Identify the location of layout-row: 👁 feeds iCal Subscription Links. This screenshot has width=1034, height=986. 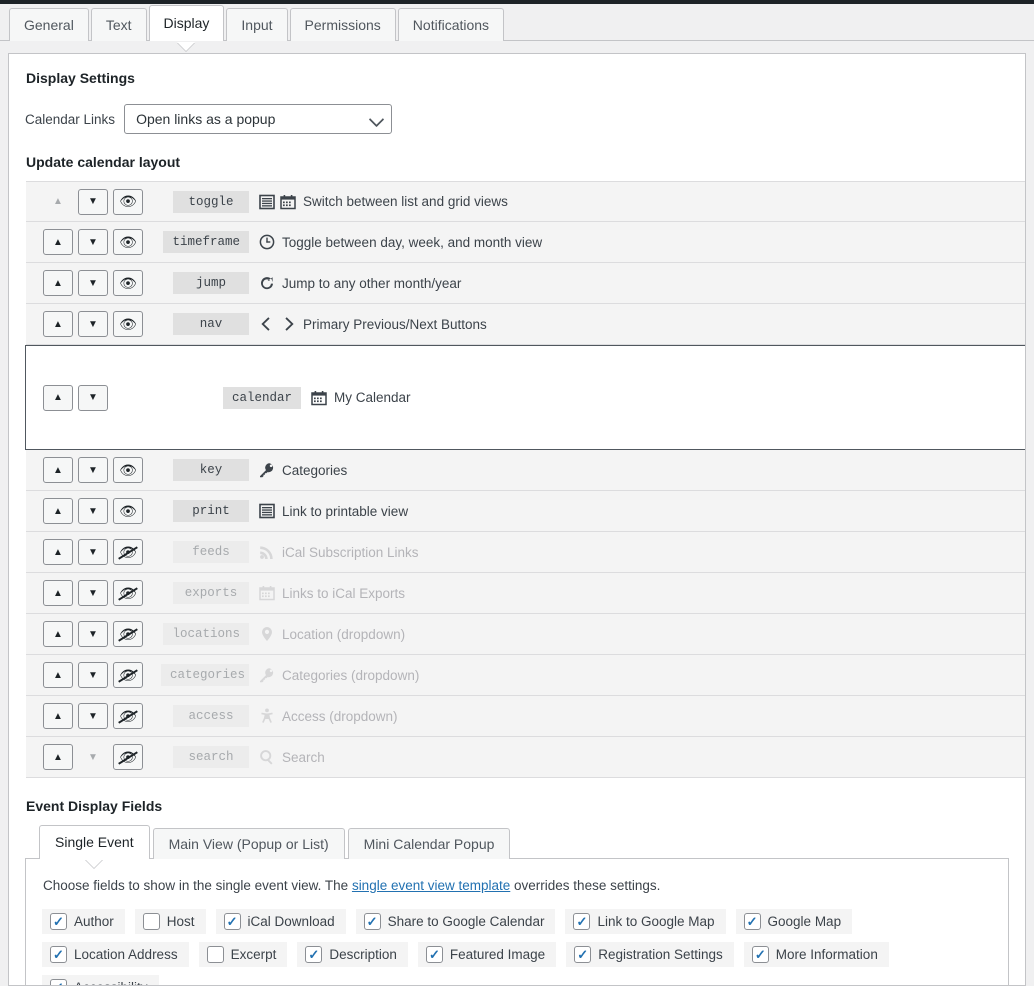
(525, 552).